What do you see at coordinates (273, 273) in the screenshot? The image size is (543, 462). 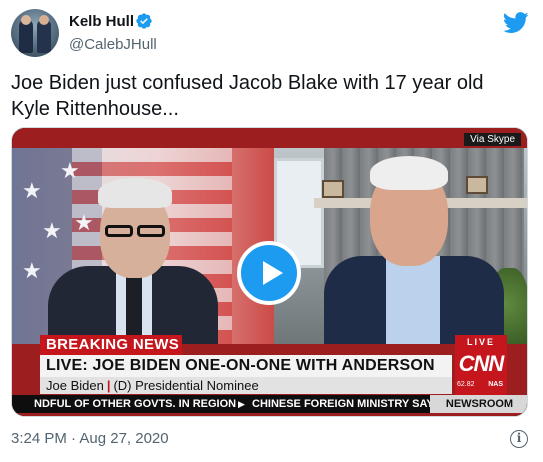 I see `play-triangle` at bounding box center [273, 273].